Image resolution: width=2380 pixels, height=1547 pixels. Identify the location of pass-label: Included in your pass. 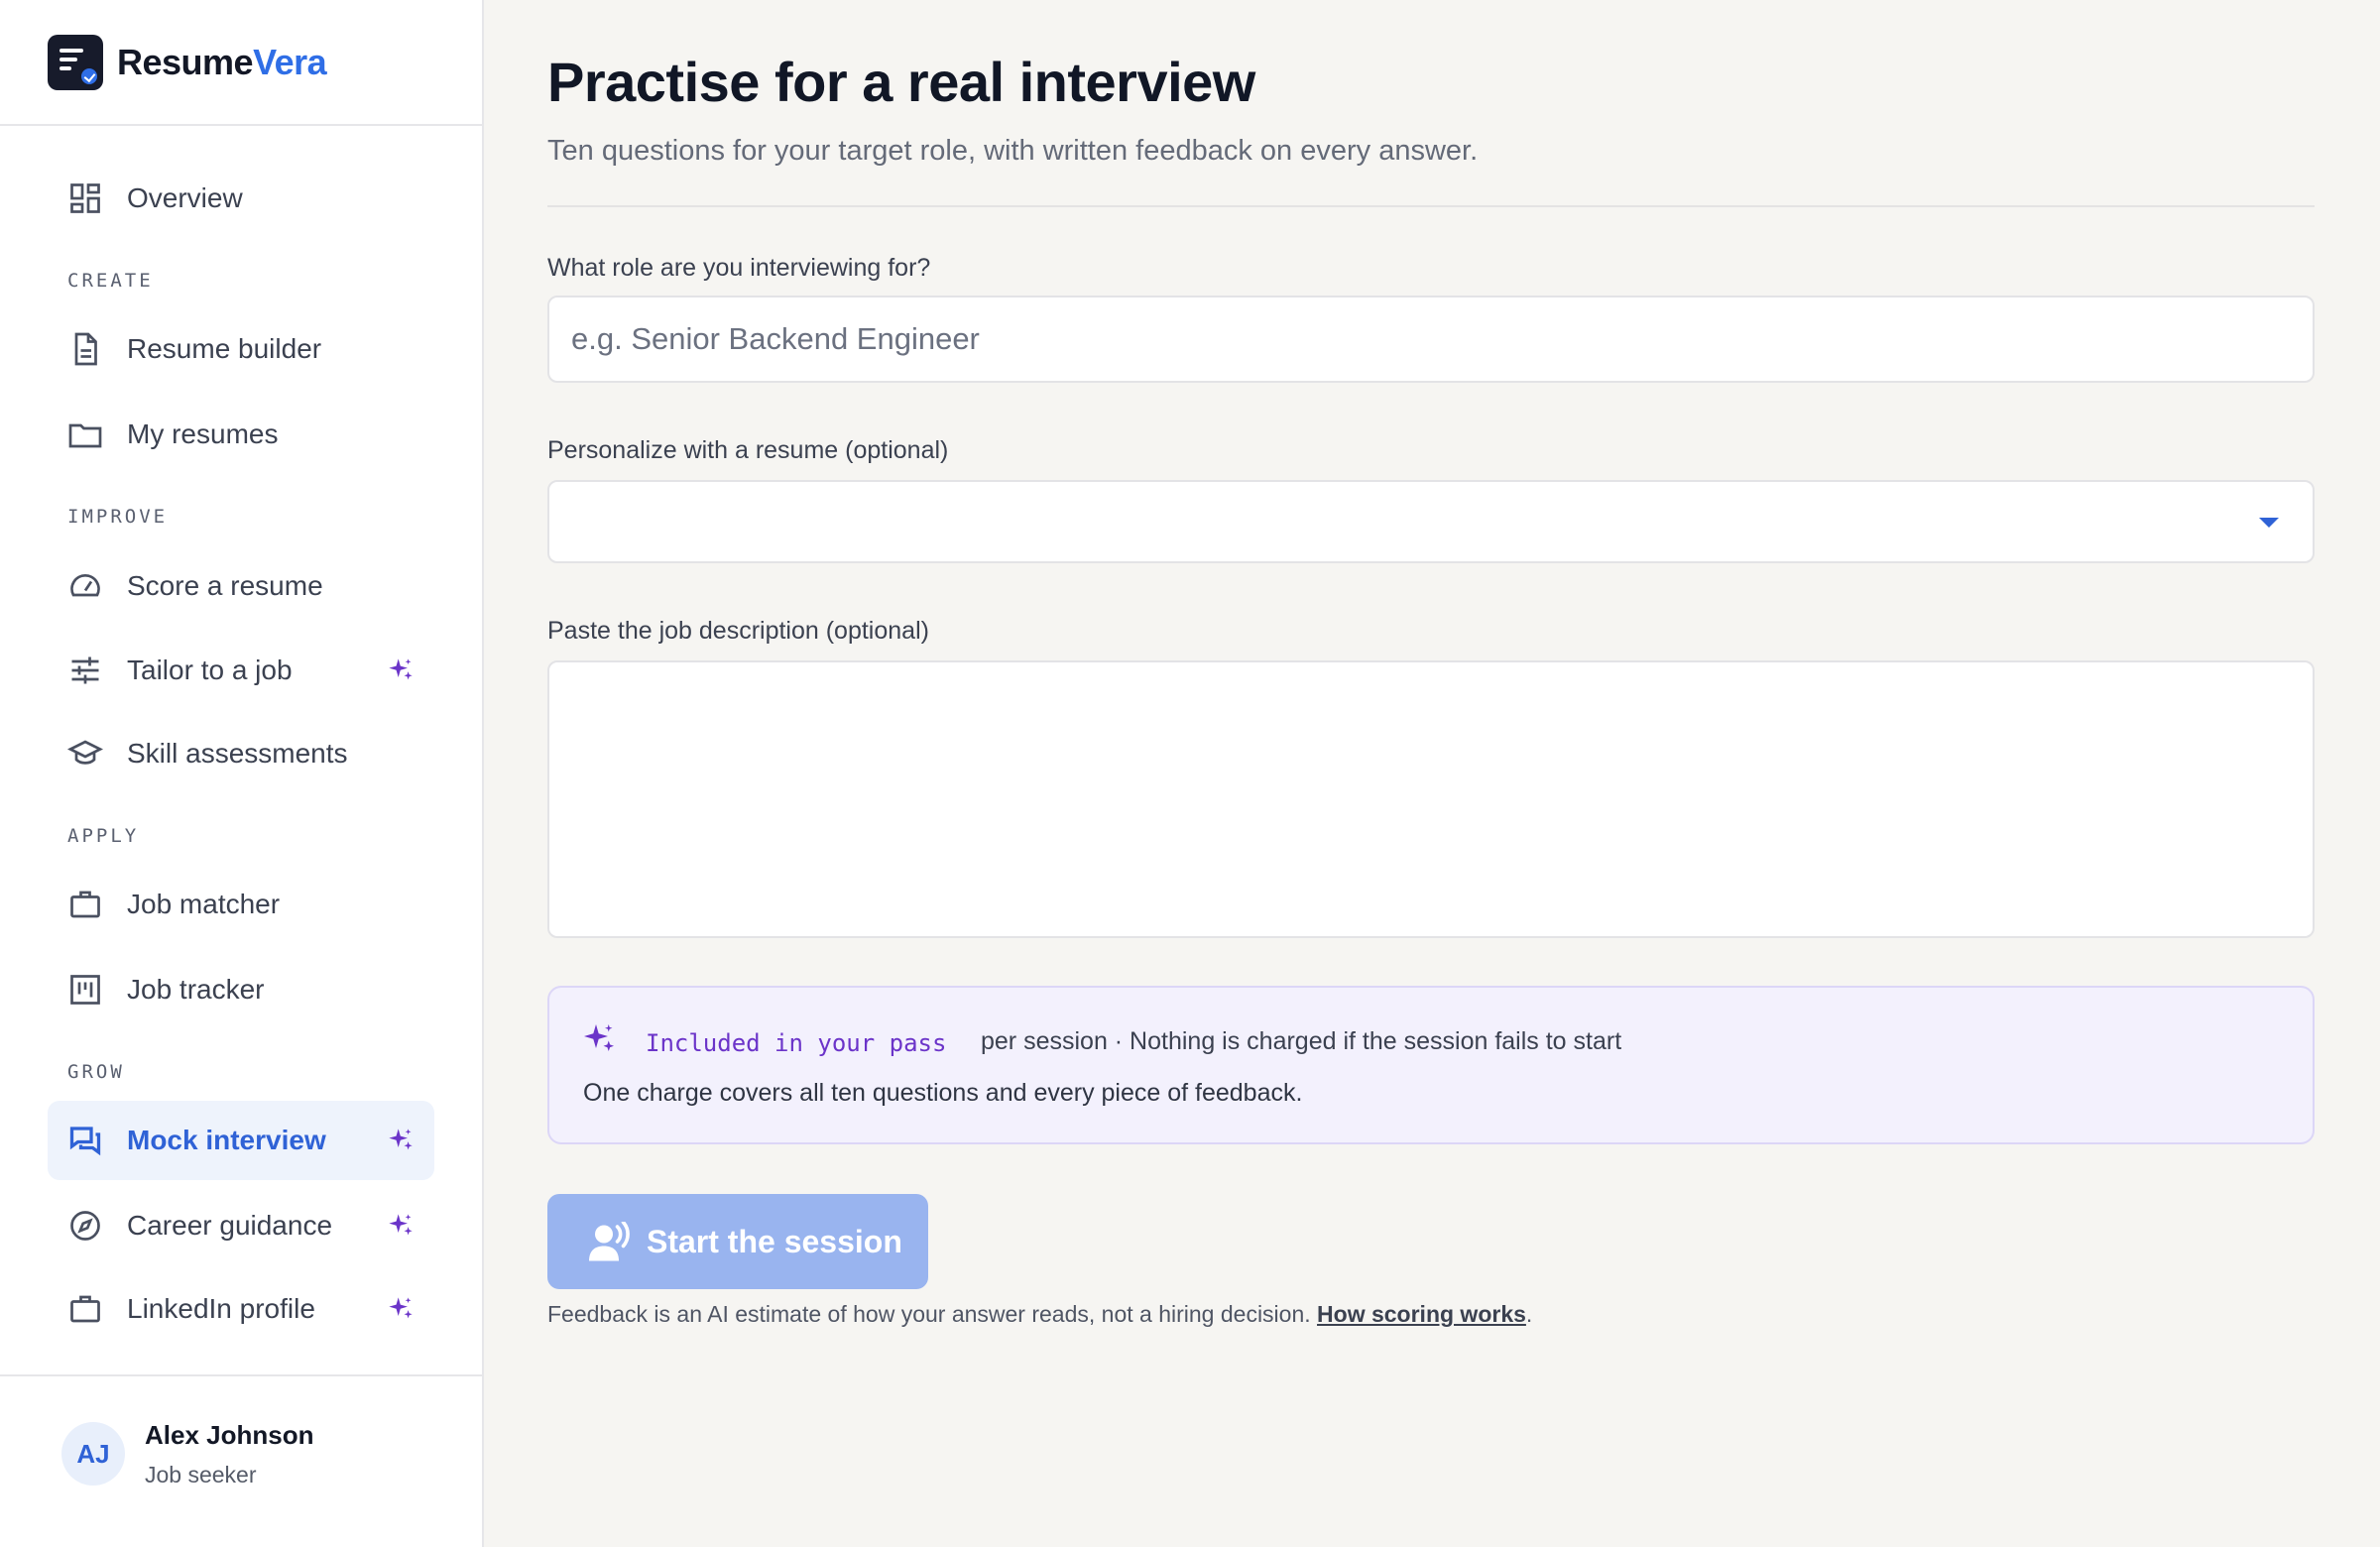
(796, 1043).